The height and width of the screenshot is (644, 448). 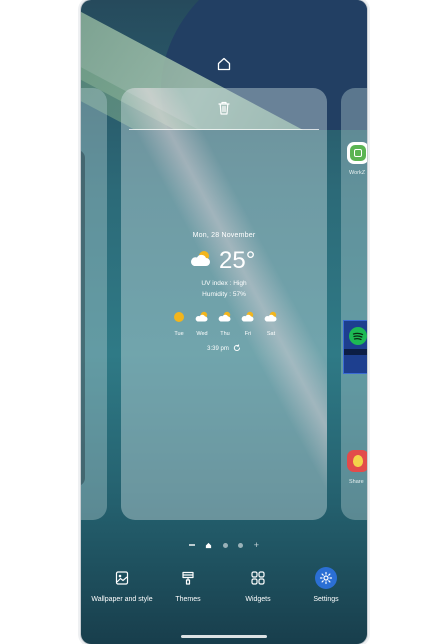 I want to click on settings-button: Settings, so click(x=326, y=585).